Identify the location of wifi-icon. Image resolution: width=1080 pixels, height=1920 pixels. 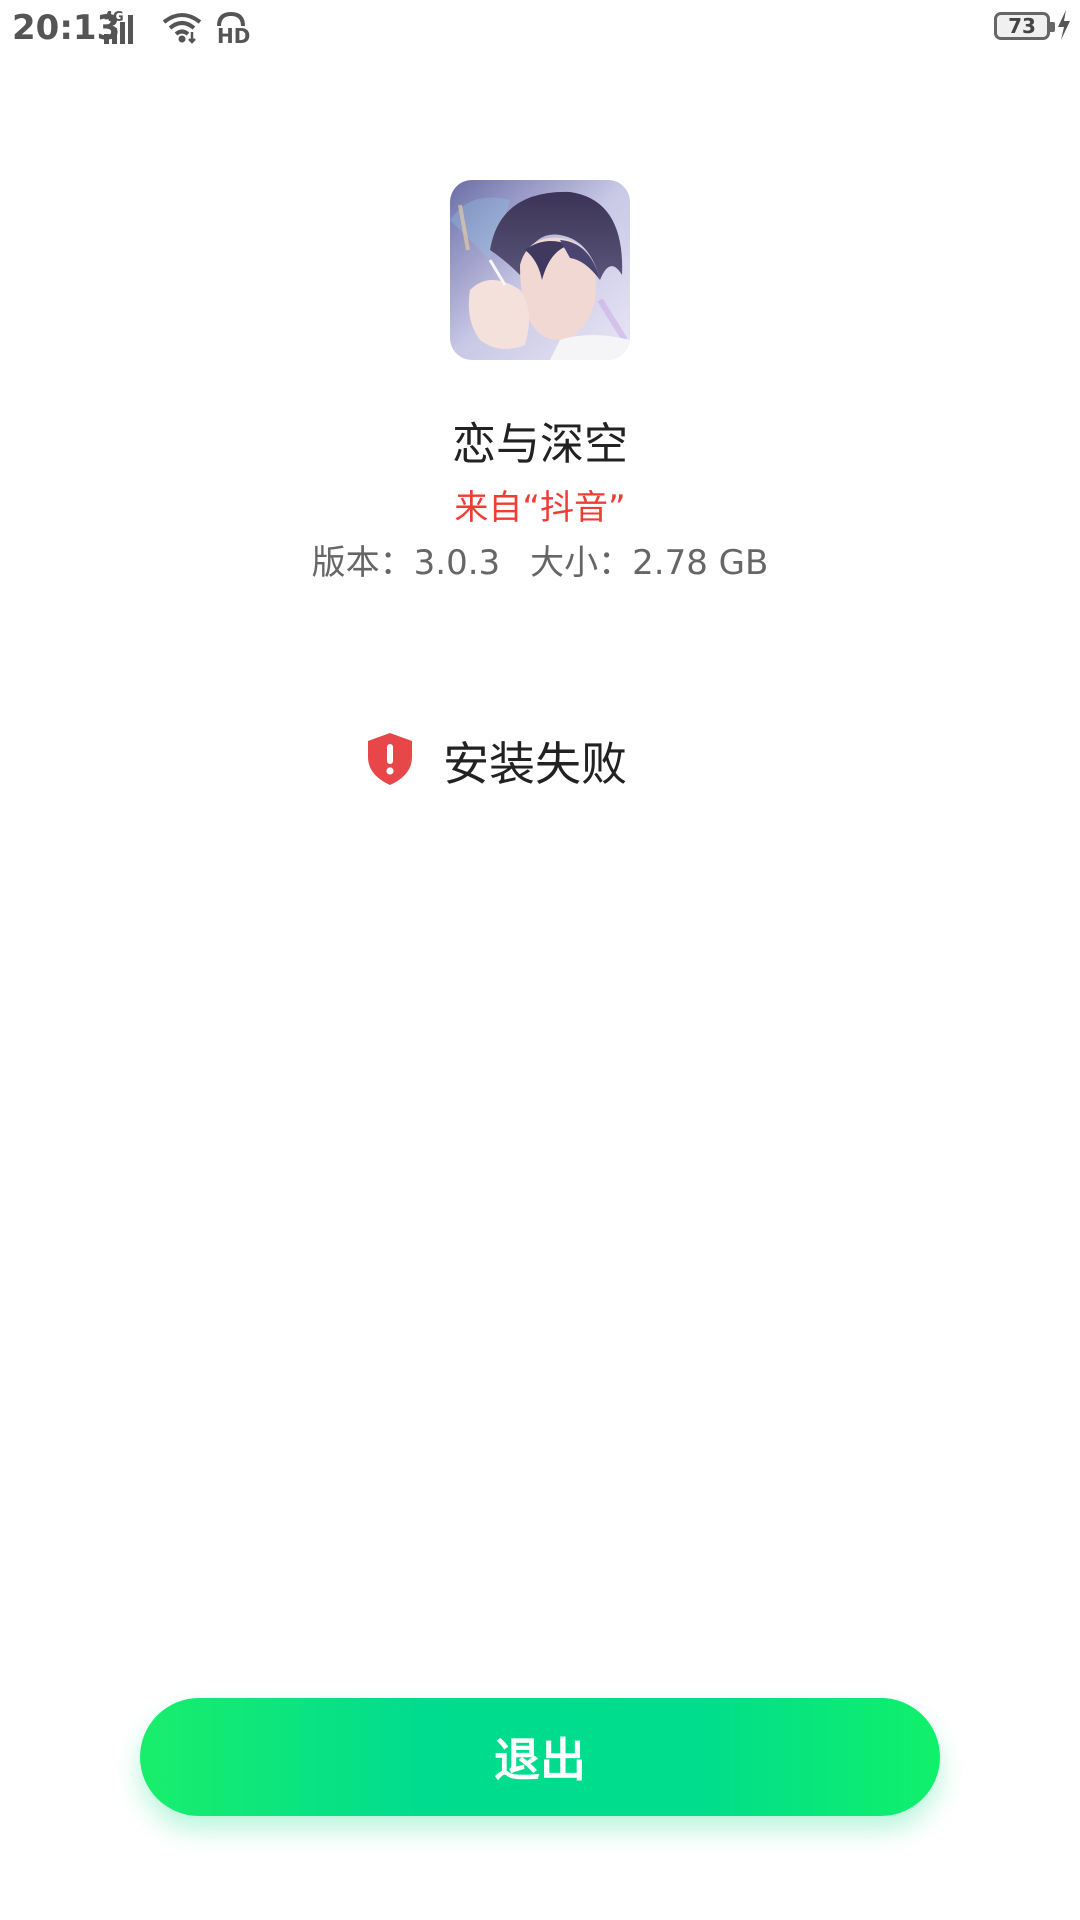
(182, 29).